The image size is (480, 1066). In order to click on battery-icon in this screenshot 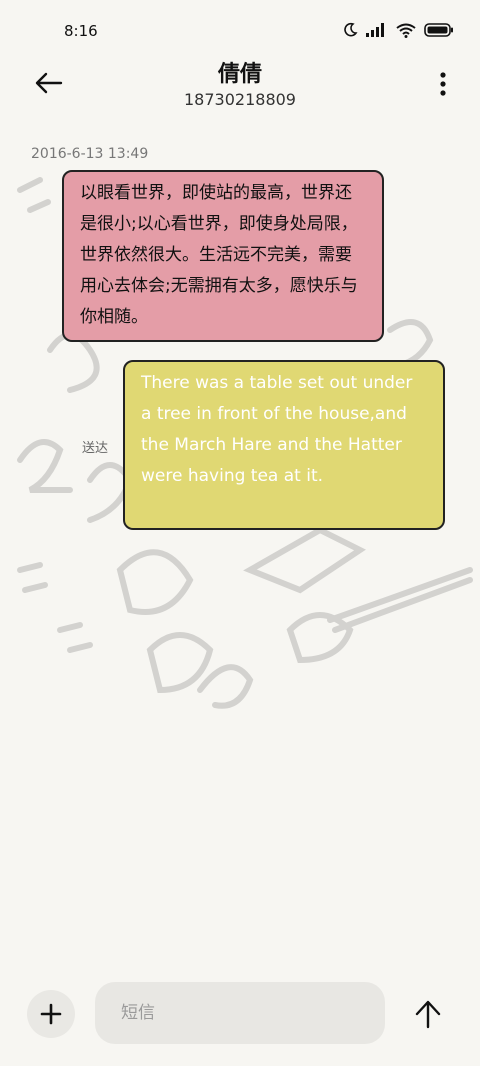, I will do `click(438, 30)`.